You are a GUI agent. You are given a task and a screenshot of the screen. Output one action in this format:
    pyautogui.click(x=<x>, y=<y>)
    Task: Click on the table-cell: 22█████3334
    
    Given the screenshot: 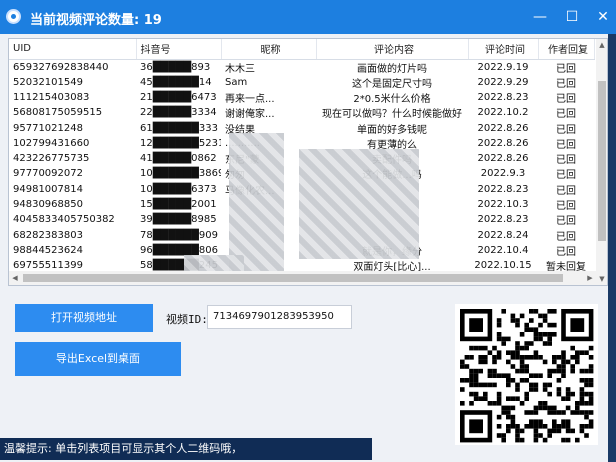 What is the action you would take?
    pyautogui.click(x=178, y=113)
    